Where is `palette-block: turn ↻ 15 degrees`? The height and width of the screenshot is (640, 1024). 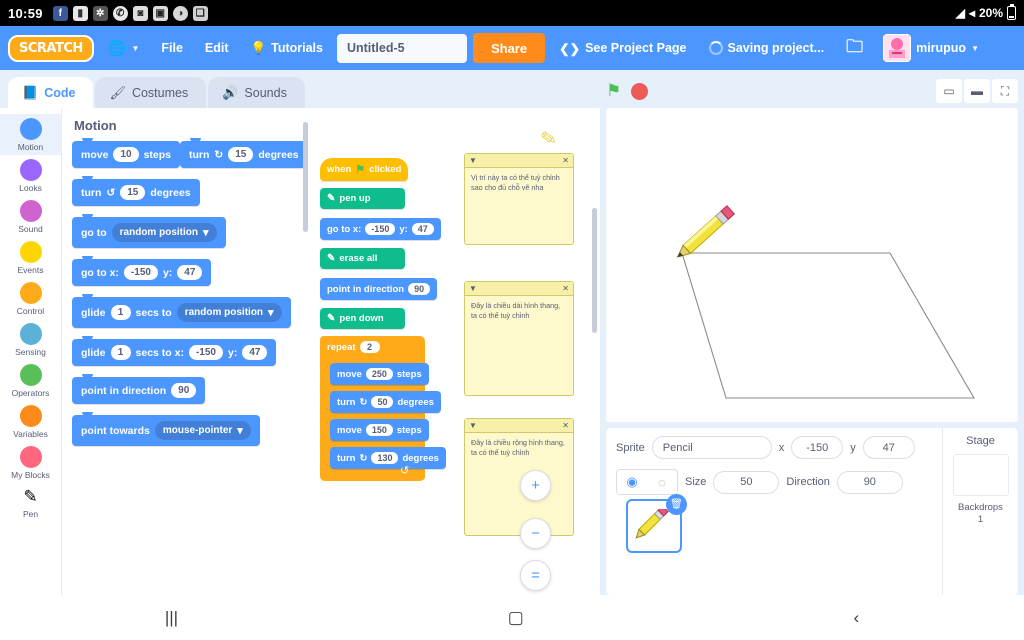
palette-block: turn ↻ 15 degrees is located at coordinates (244, 153).